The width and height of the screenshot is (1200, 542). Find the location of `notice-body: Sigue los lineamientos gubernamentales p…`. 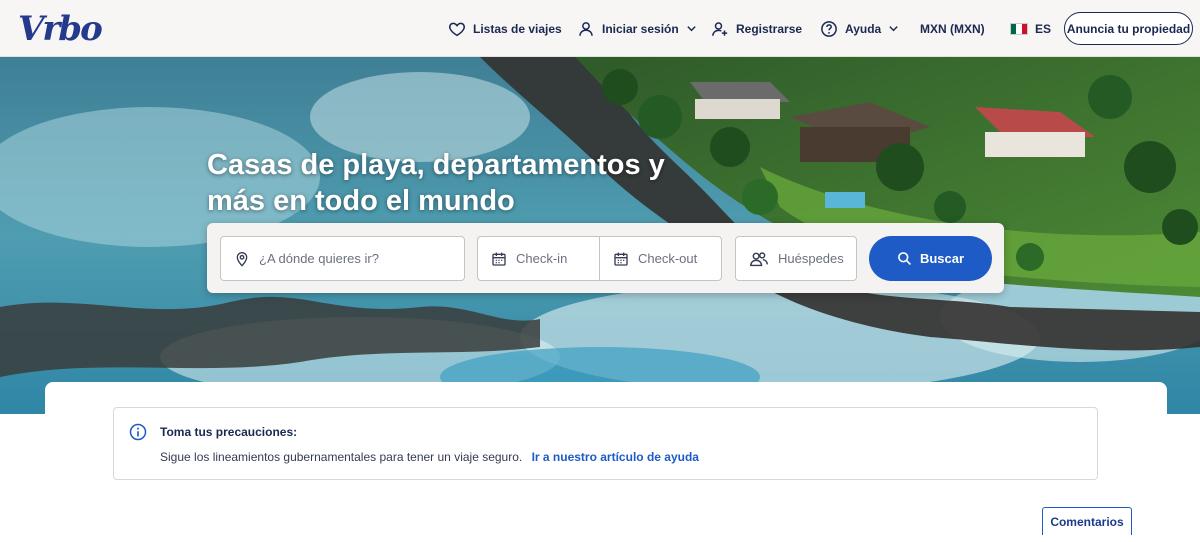

notice-body: Sigue los lineamientos gubernamentales p… is located at coordinates (429, 457).